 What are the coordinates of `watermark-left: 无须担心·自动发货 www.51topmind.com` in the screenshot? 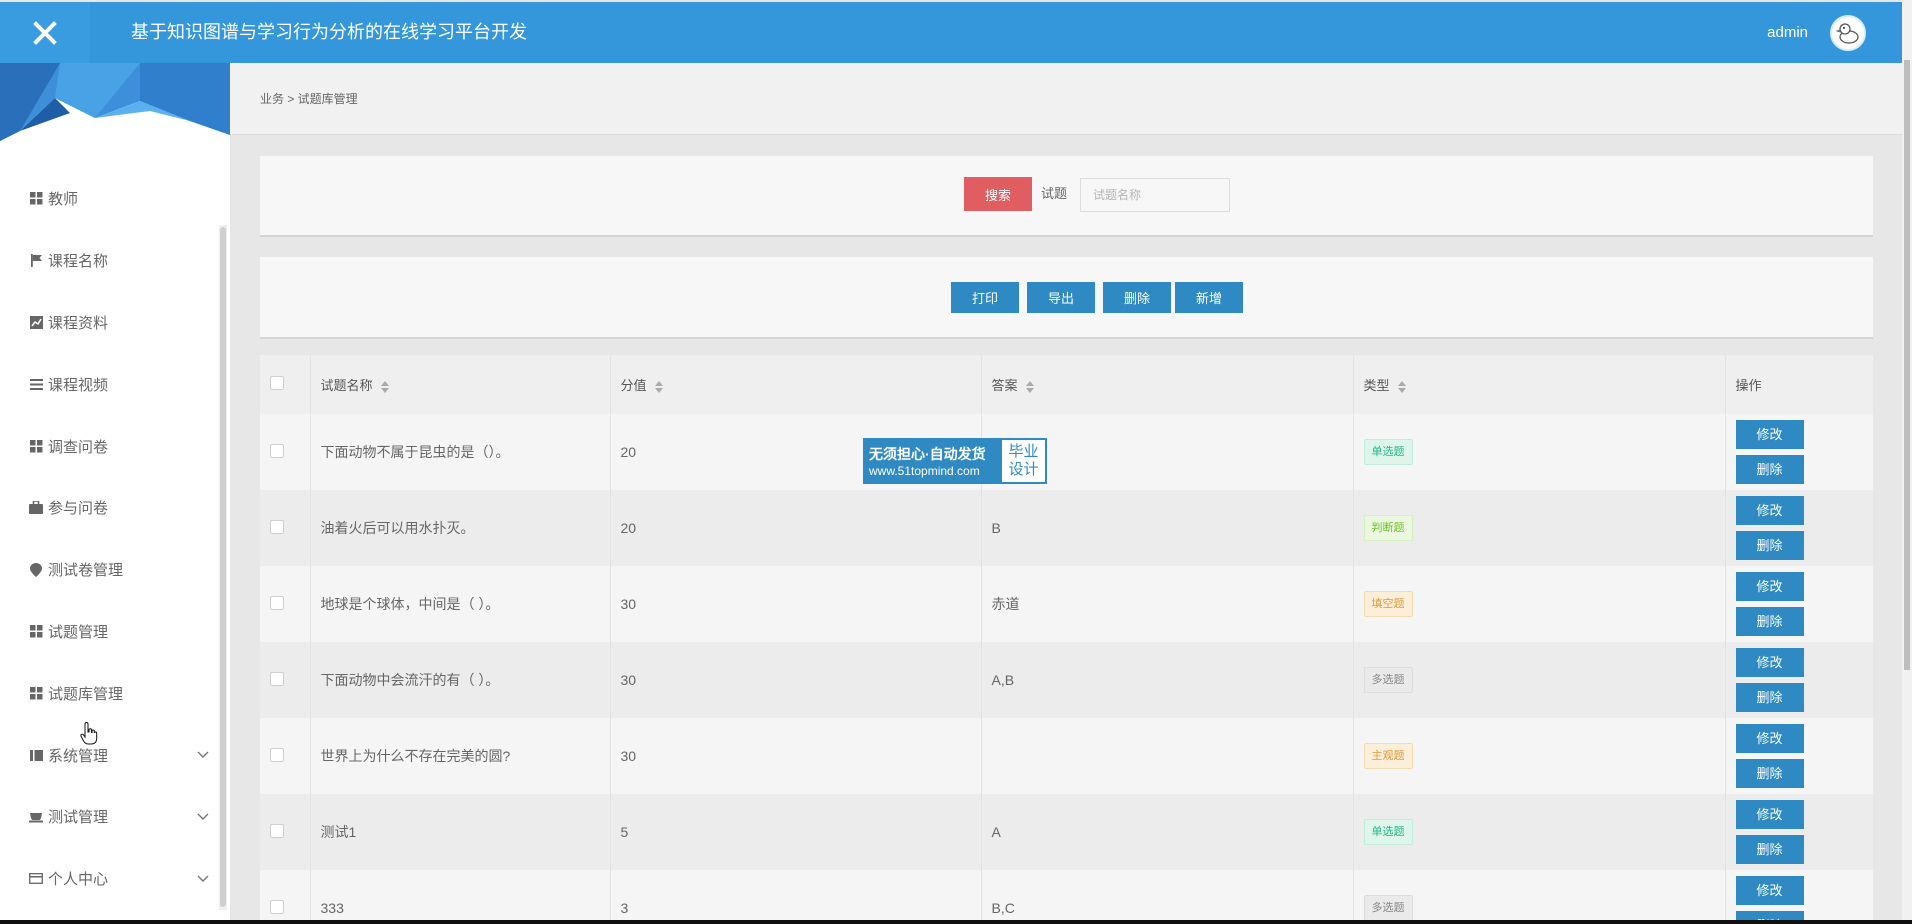 It's located at (933, 461).